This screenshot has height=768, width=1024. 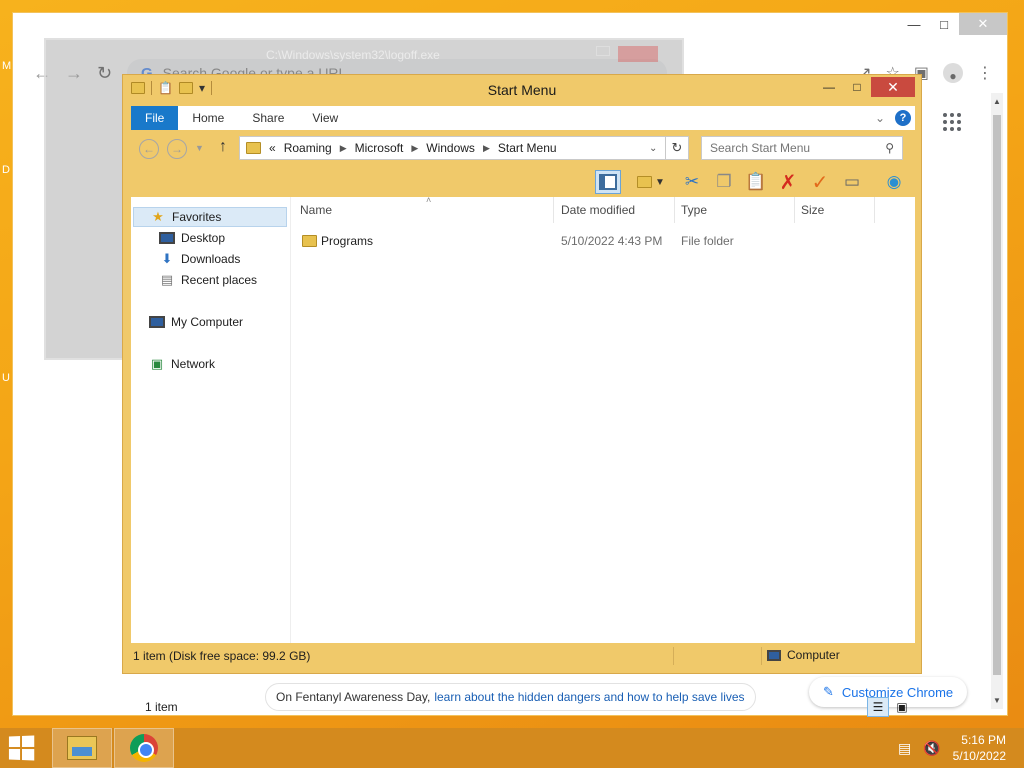 What do you see at coordinates (931, 748) in the screenshot?
I see `volume-muted-icon: 🔇` at bounding box center [931, 748].